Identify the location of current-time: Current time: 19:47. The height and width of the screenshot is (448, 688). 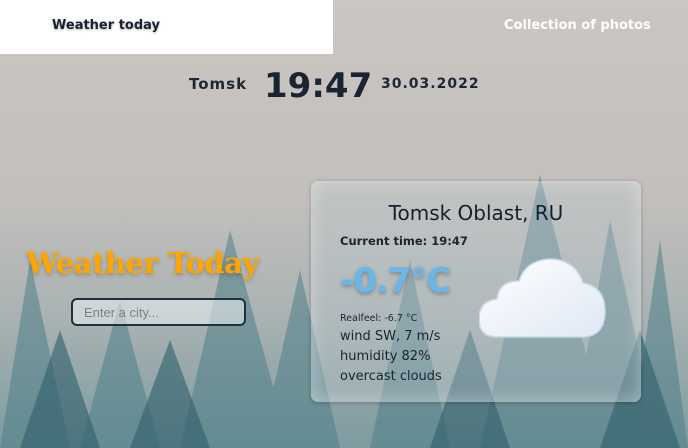
(404, 241).